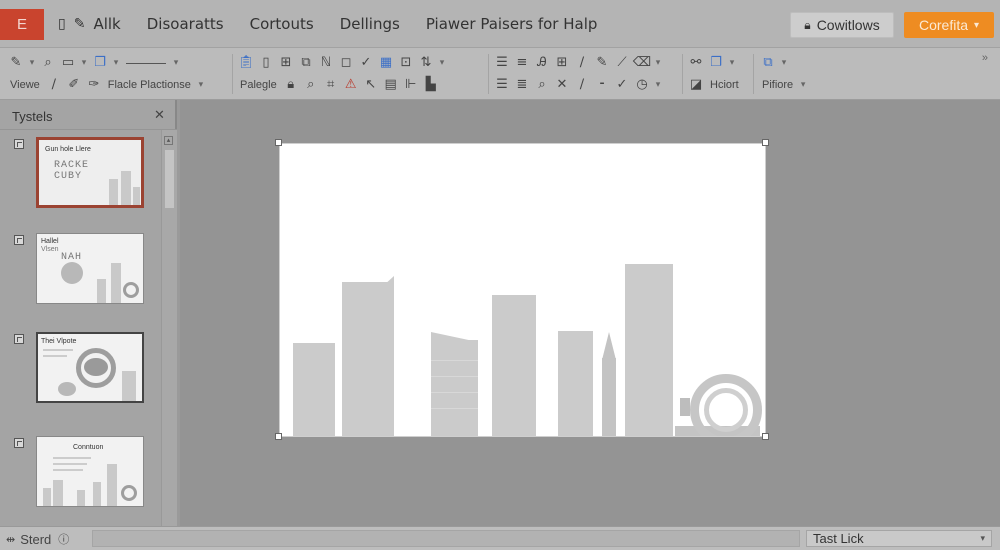 This screenshot has width=1000, height=550. What do you see at coordinates (842, 25) in the screenshot?
I see `cowitlows-button: 🔒︎ Cowitlows` at bounding box center [842, 25].